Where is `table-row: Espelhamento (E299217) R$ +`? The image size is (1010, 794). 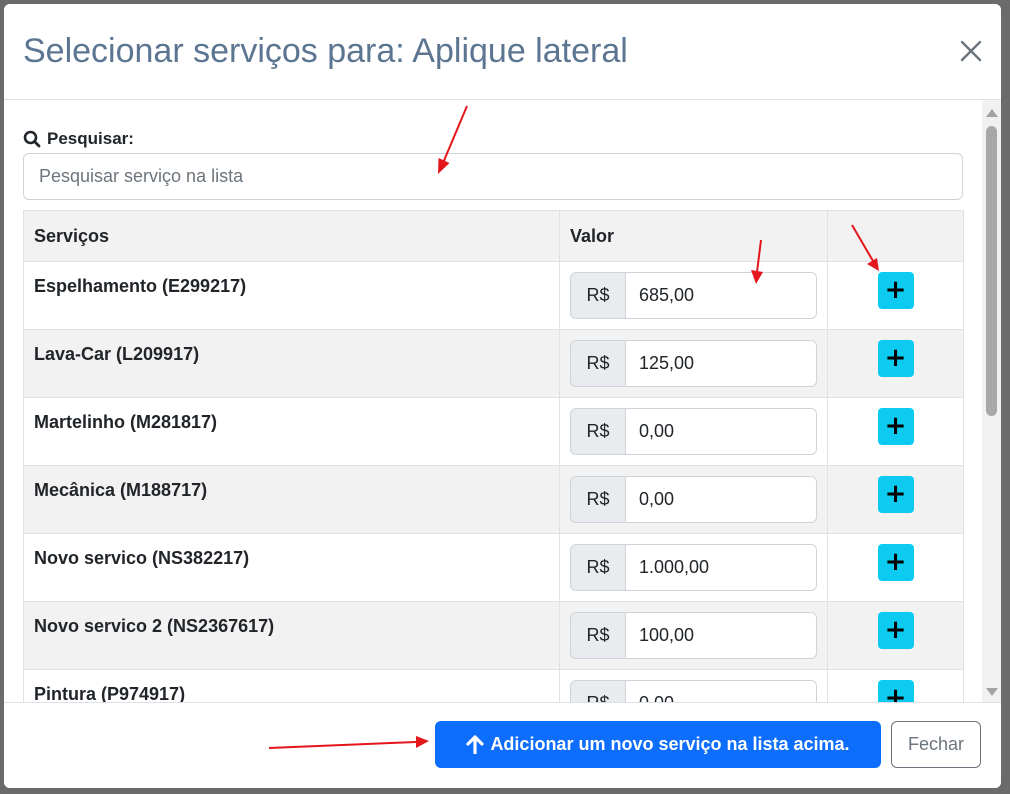
table-row: Espelhamento (E299217) R$ + is located at coordinates (493, 295).